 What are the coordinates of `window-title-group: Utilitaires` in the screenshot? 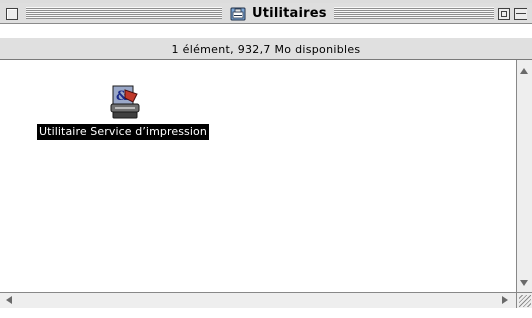 It's located at (278, 13).